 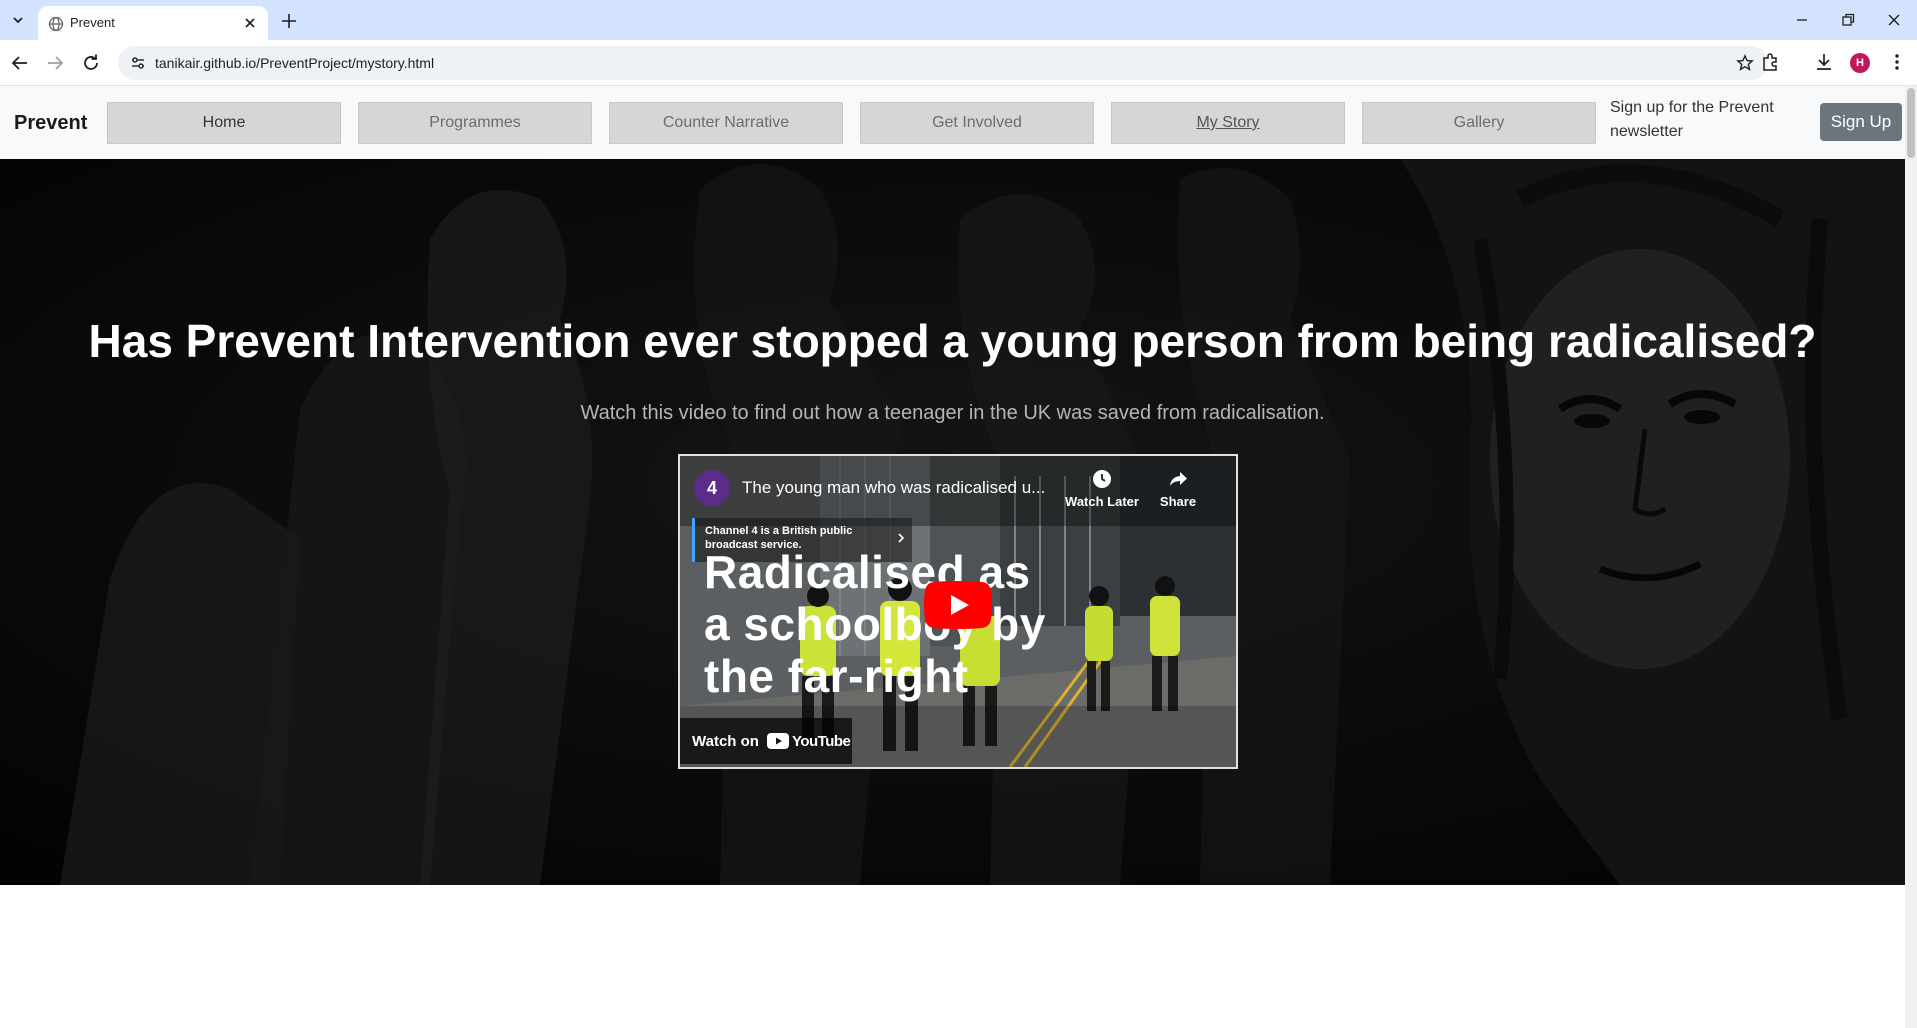 What do you see at coordinates (1861, 122) in the screenshot?
I see `signup-button: Sign Up` at bounding box center [1861, 122].